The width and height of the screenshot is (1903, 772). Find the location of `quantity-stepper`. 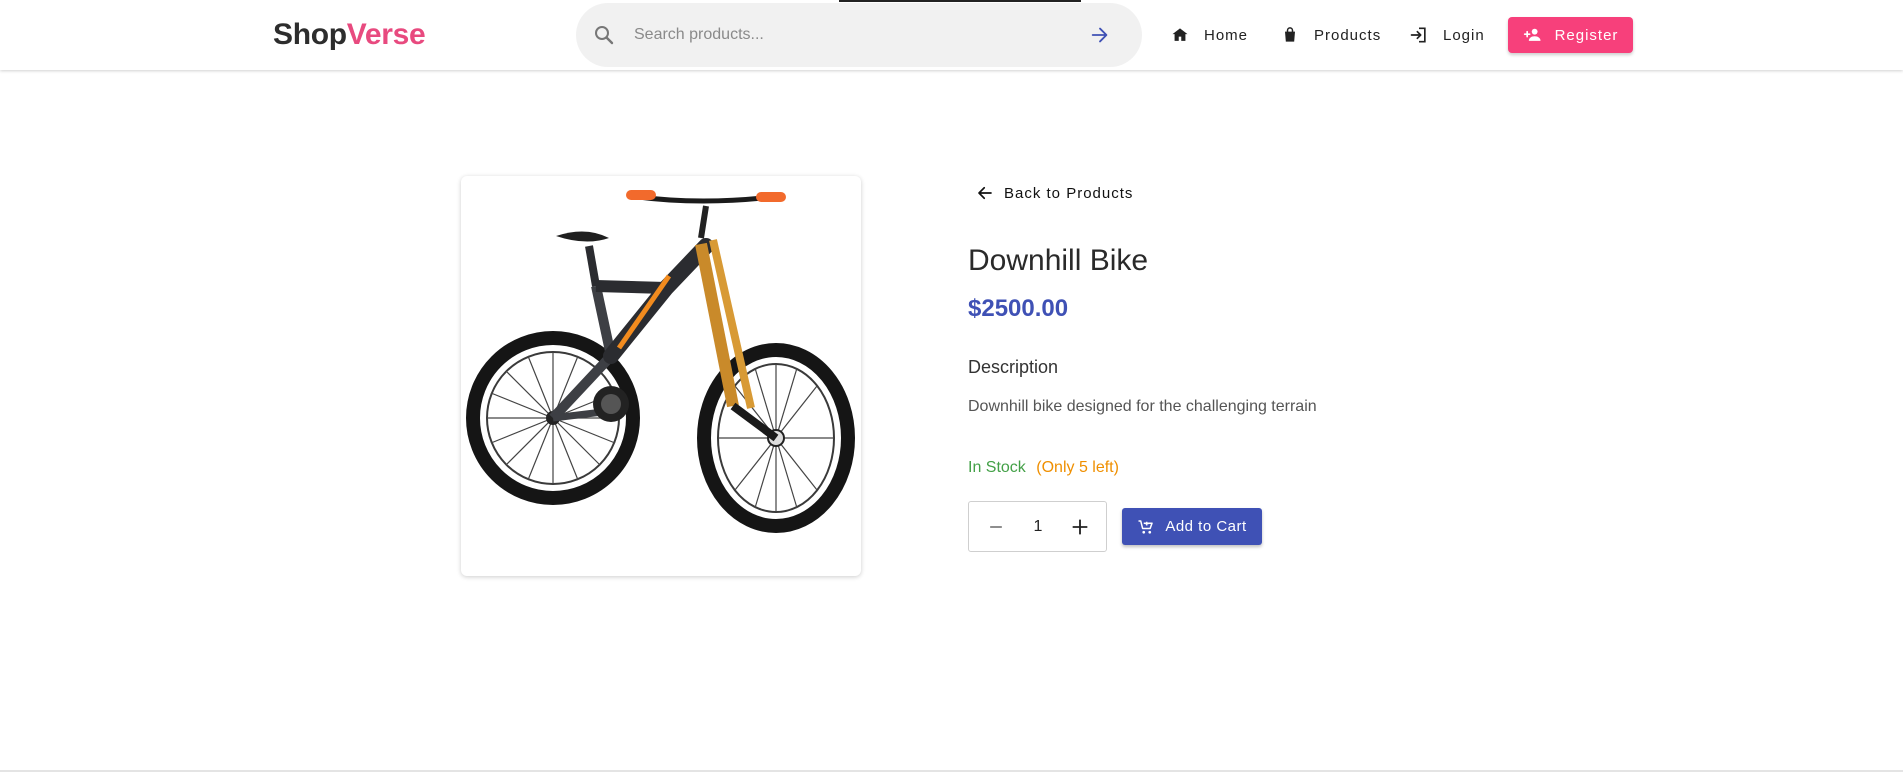

quantity-stepper is located at coordinates (1037, 526).